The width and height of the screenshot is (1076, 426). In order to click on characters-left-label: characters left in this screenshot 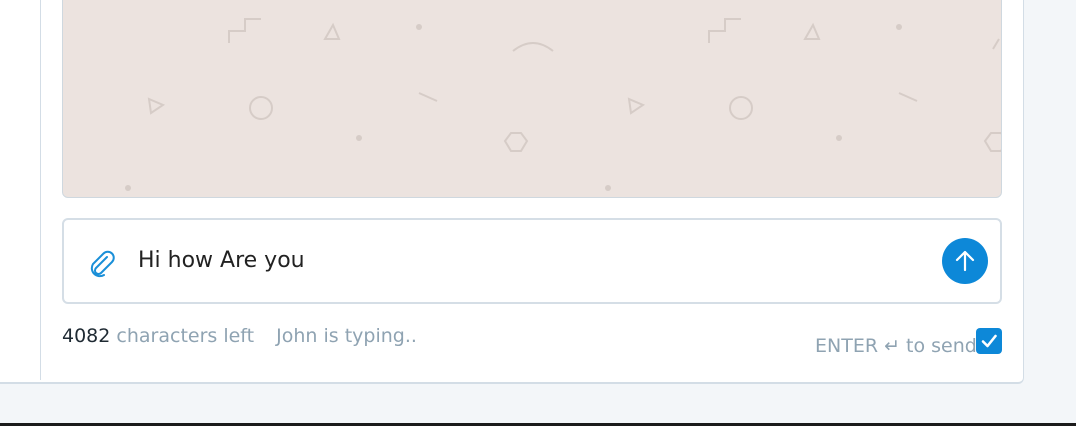, I will do `click(185, 336)`.